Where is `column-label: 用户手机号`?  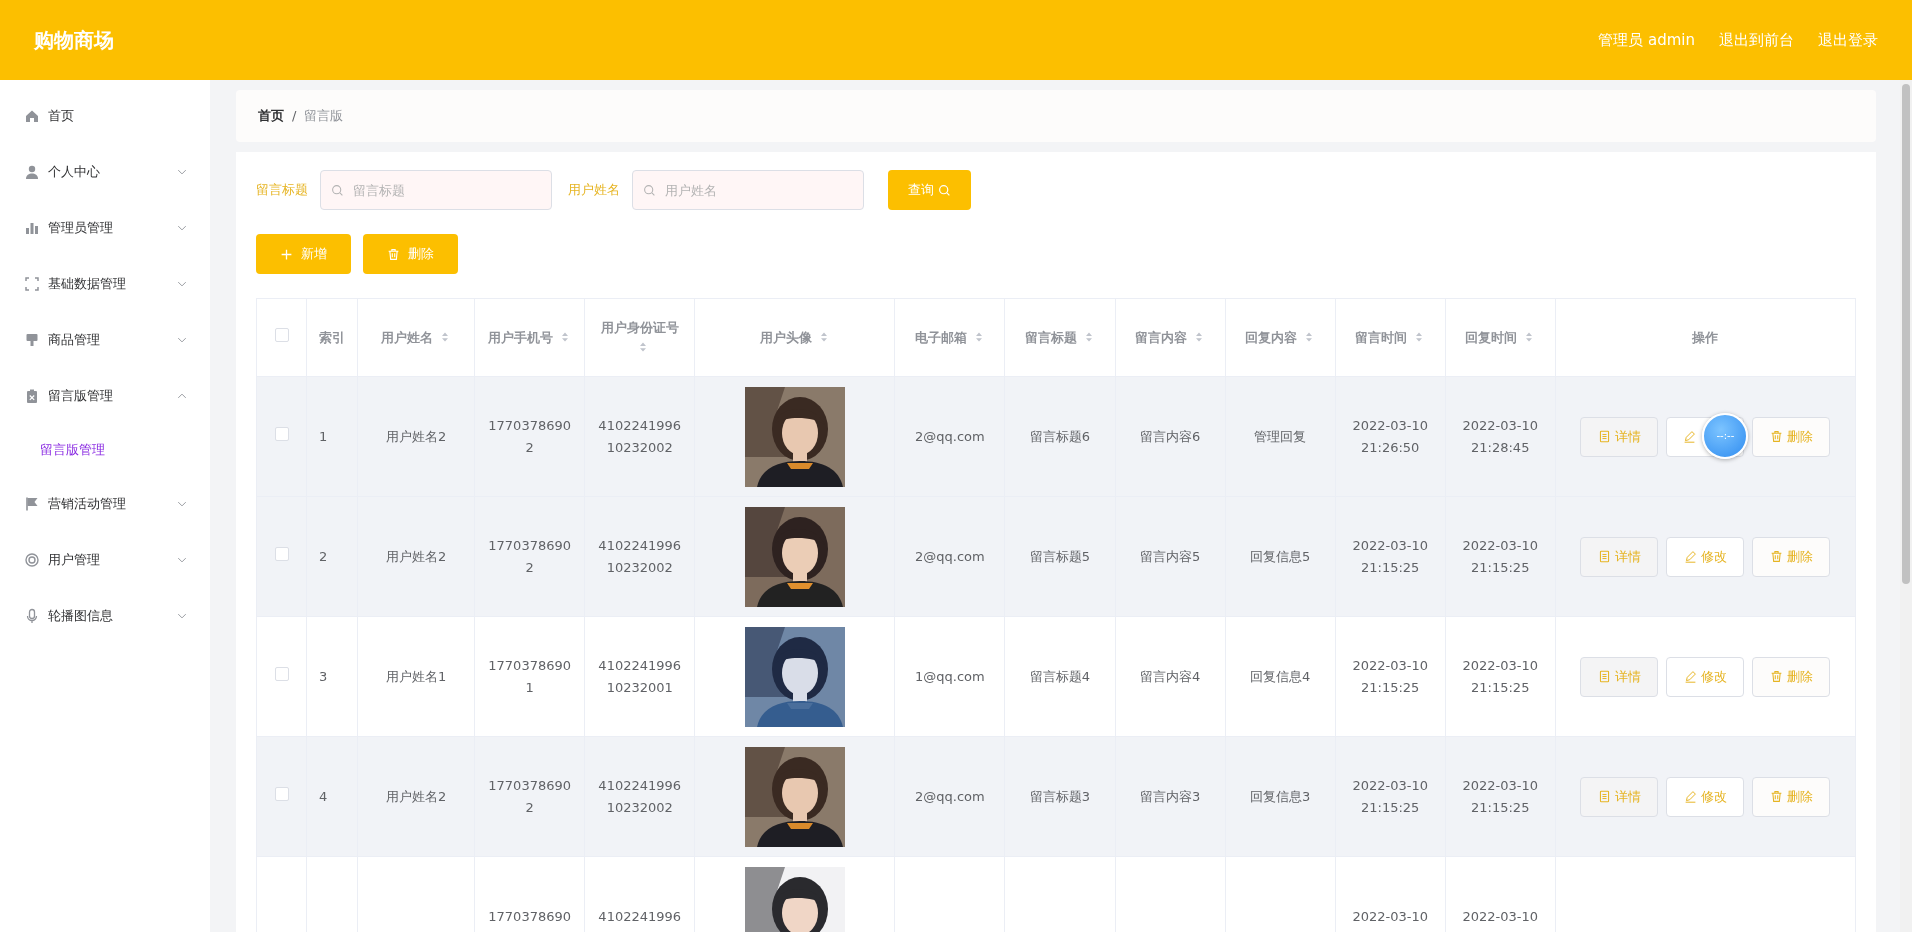 column-label: 用户手机号 is located at coordinates (521, 337).